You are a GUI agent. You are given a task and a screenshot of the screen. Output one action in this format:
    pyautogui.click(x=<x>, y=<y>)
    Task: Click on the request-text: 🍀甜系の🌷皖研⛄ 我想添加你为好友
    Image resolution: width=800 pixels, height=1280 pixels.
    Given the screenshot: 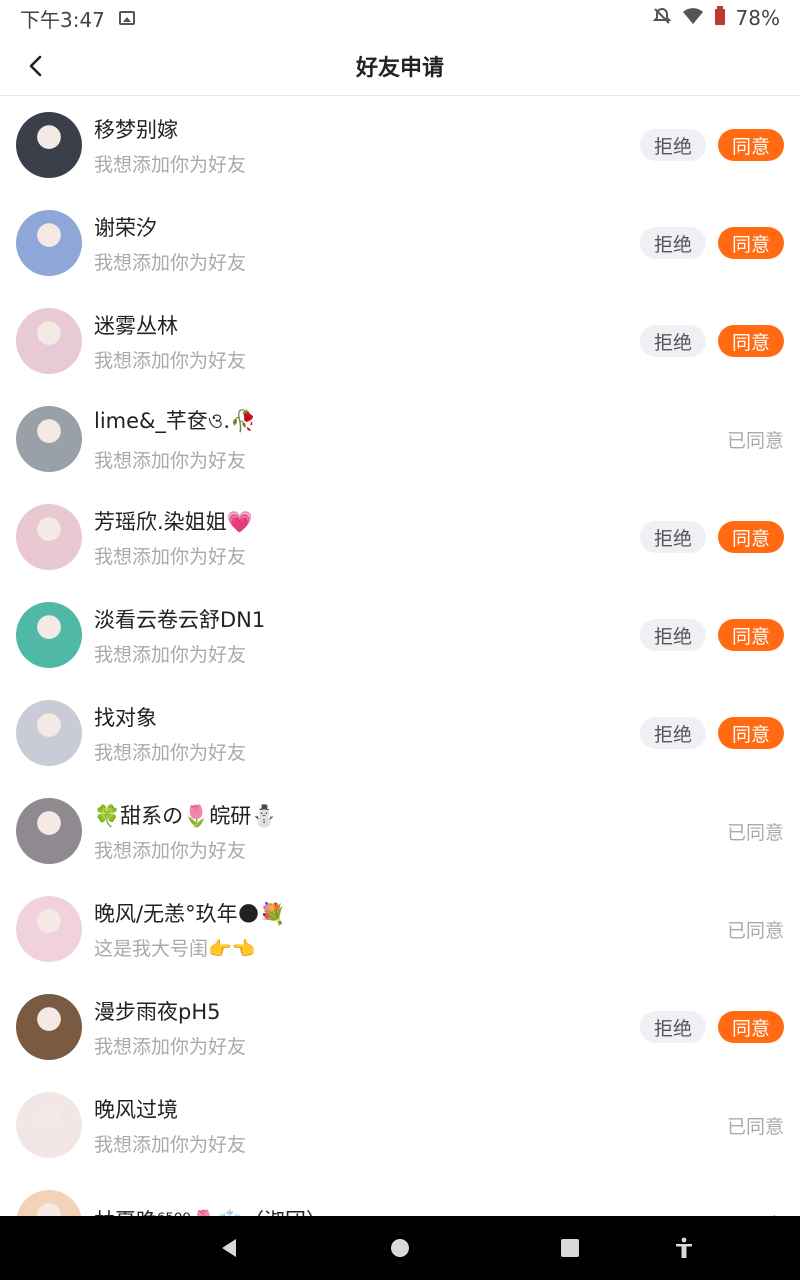 What is the action you would take?
    pyautogui.click(x=410, y=831)
    